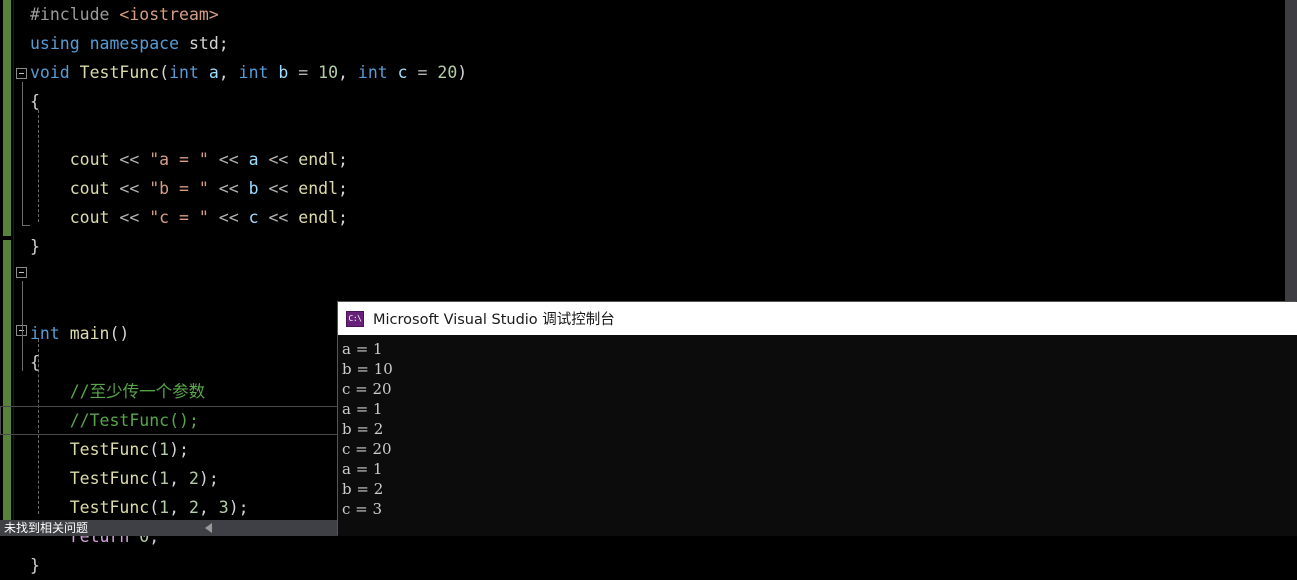  Describe the element at coordinates (179, 217) in the screenshot. I see `code-token: "c = "` at that location.